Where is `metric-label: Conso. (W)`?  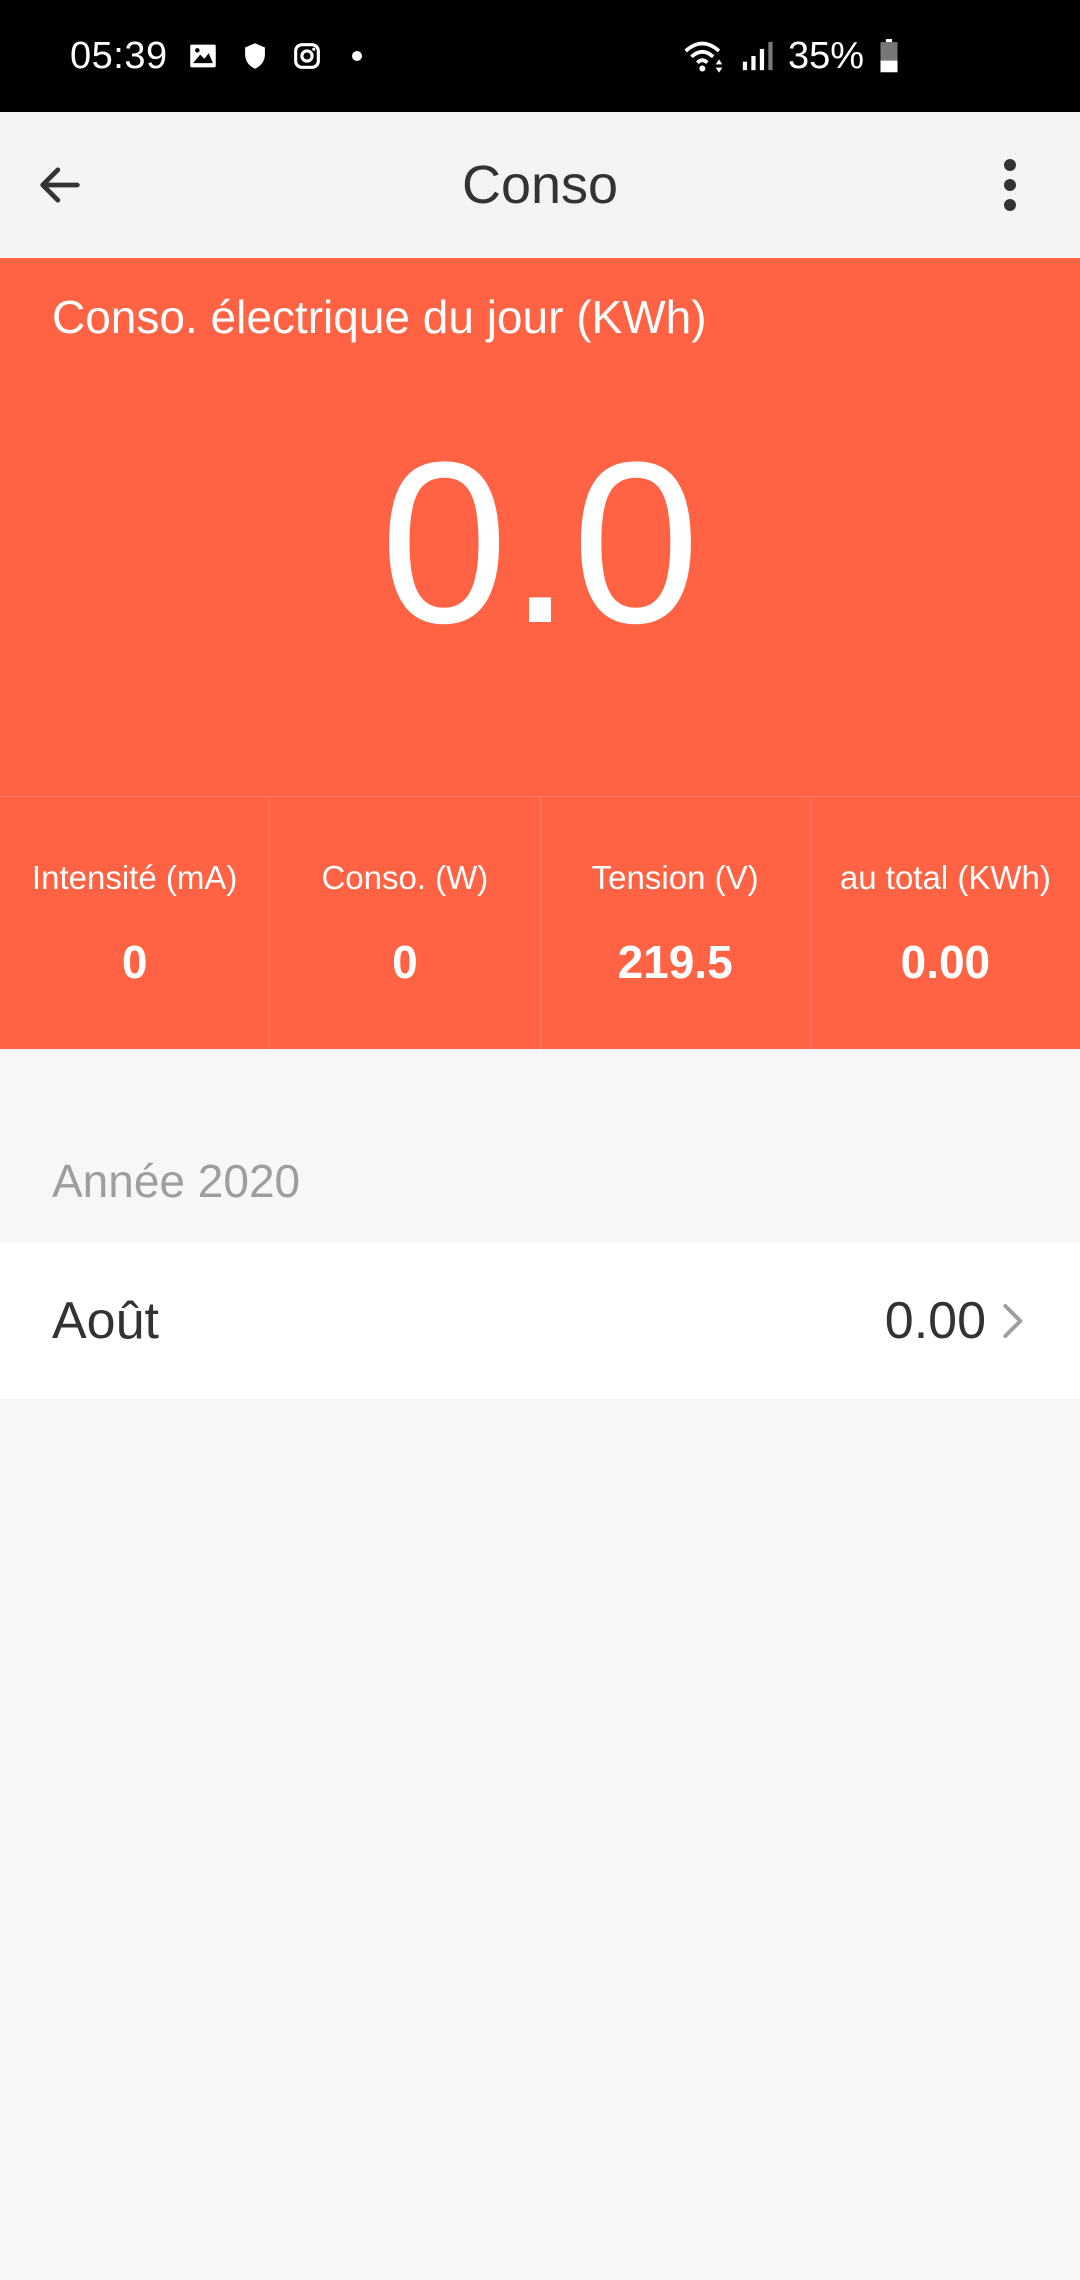
metric-label: Conso. (W) is located at coordinates (405, 877).